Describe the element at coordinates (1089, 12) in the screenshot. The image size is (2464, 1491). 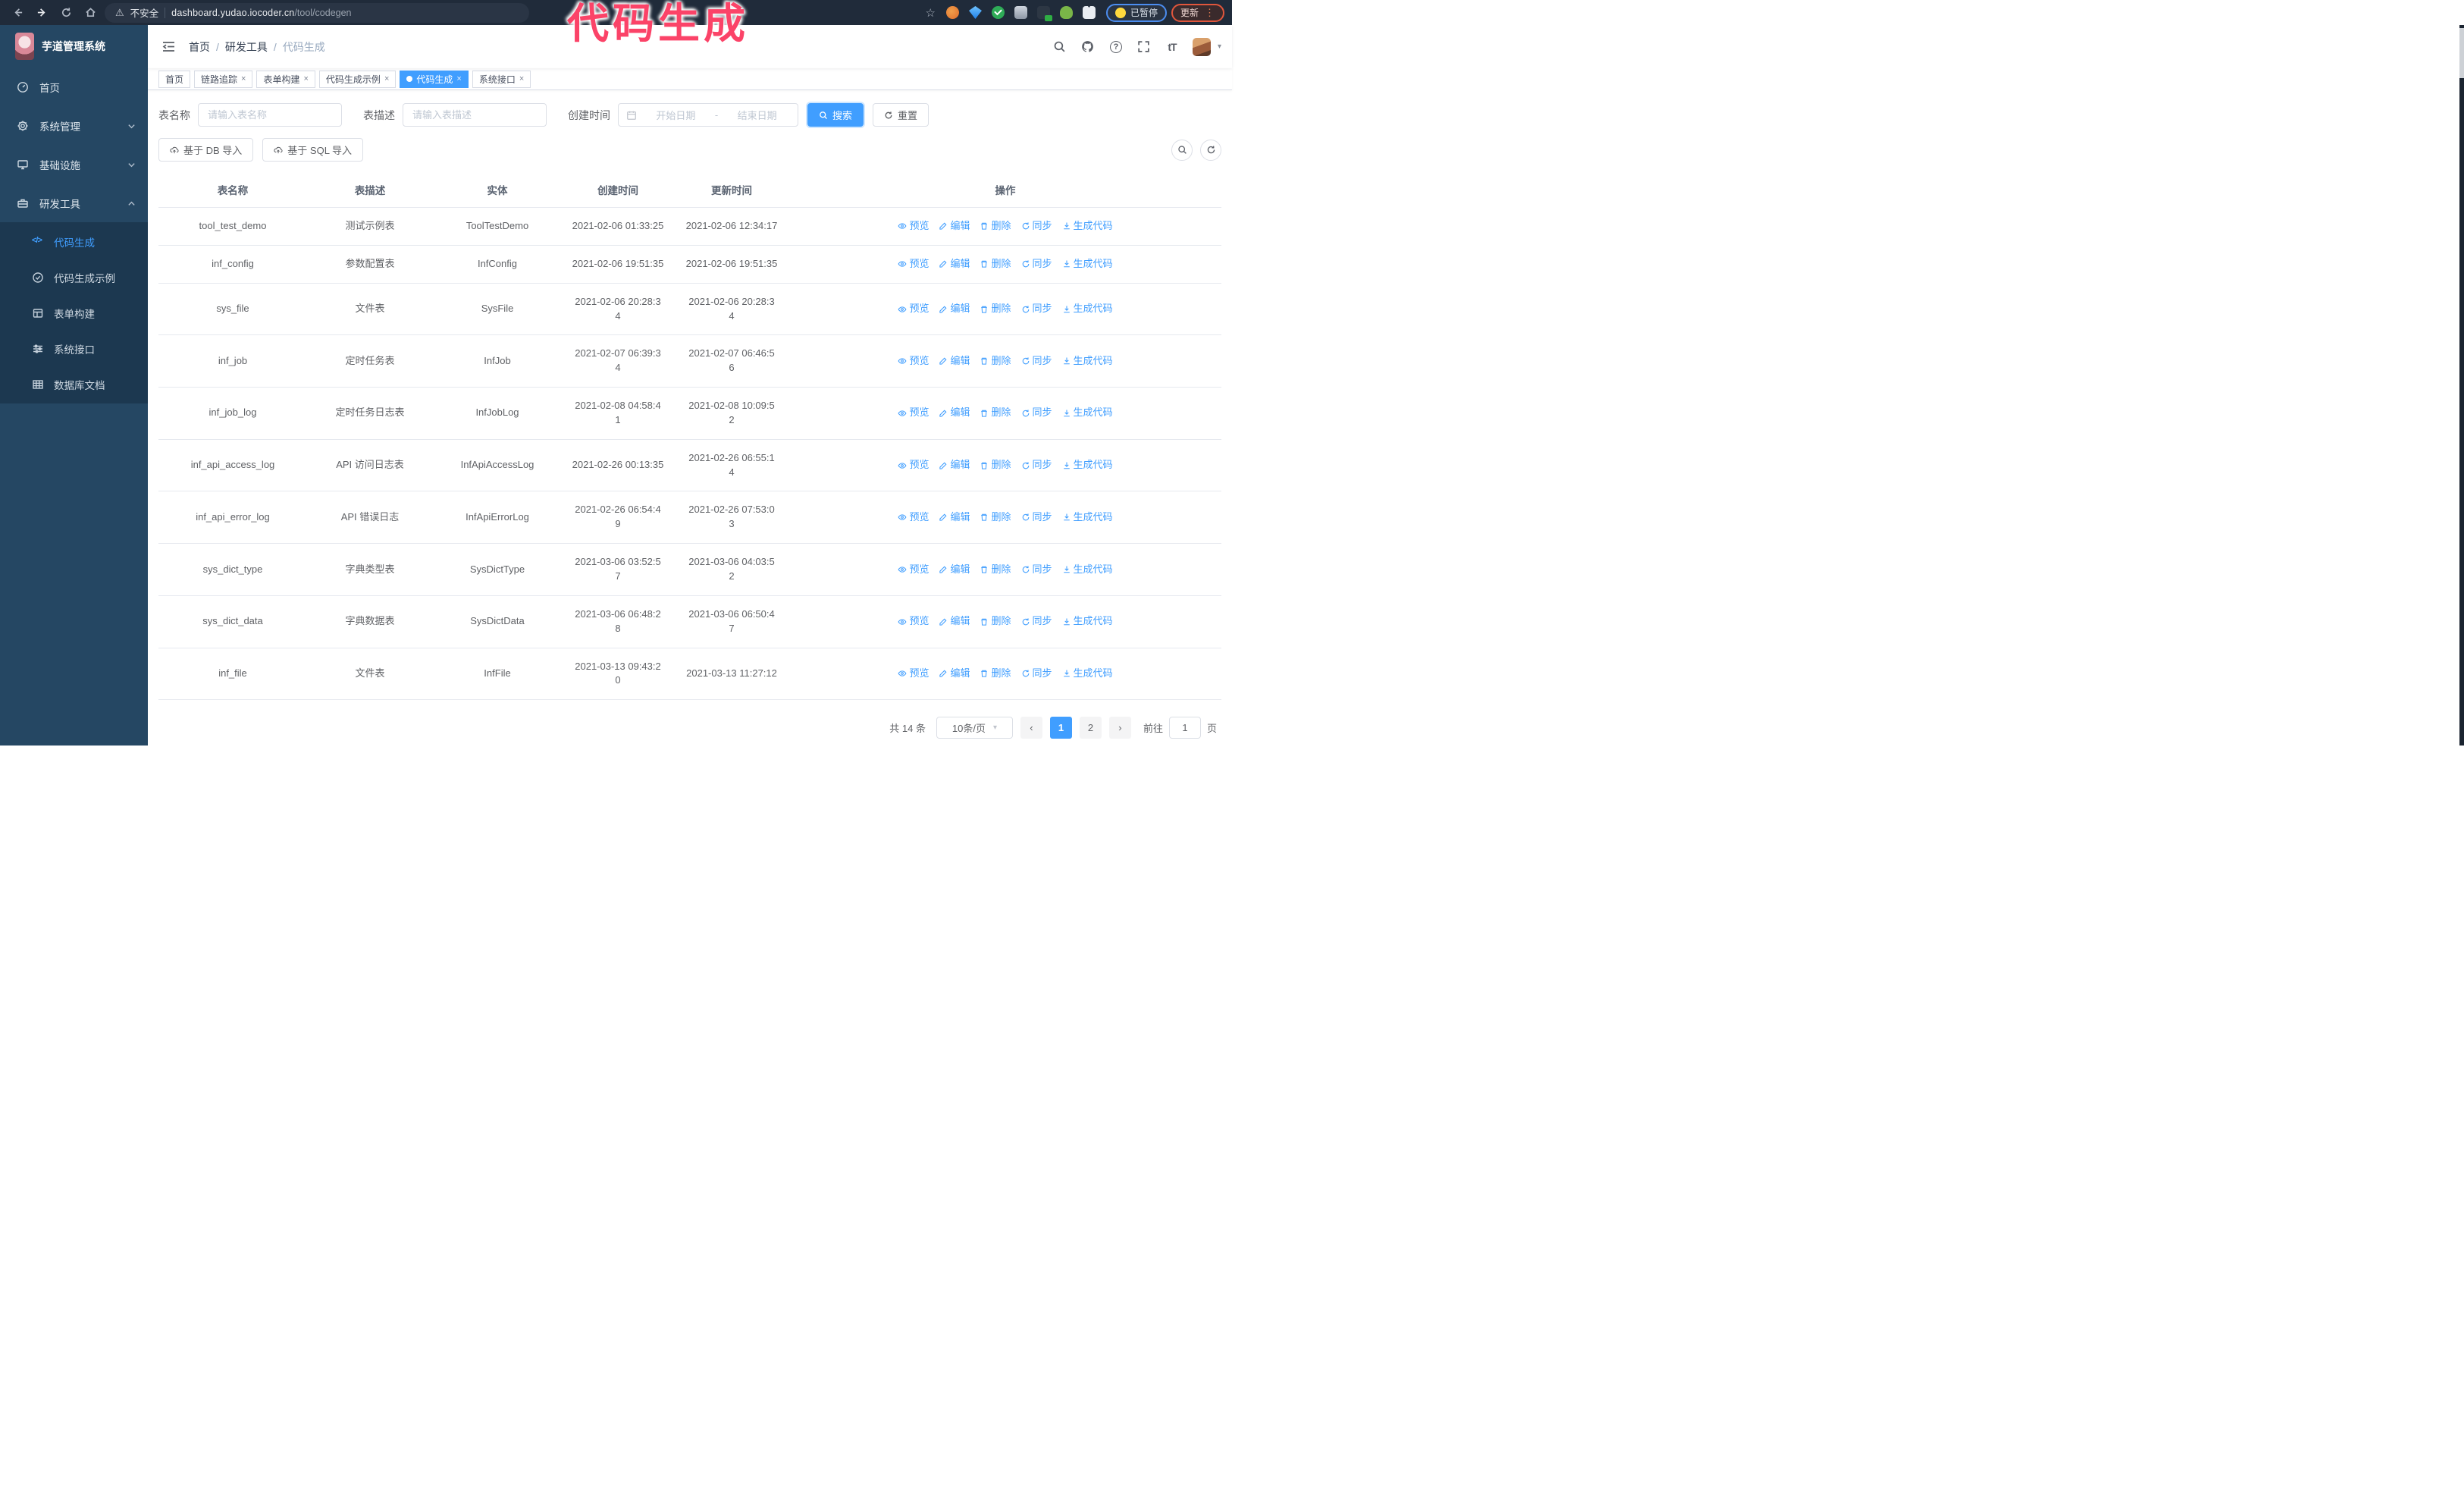
I see `extensions-puzzle-icon` at that location.